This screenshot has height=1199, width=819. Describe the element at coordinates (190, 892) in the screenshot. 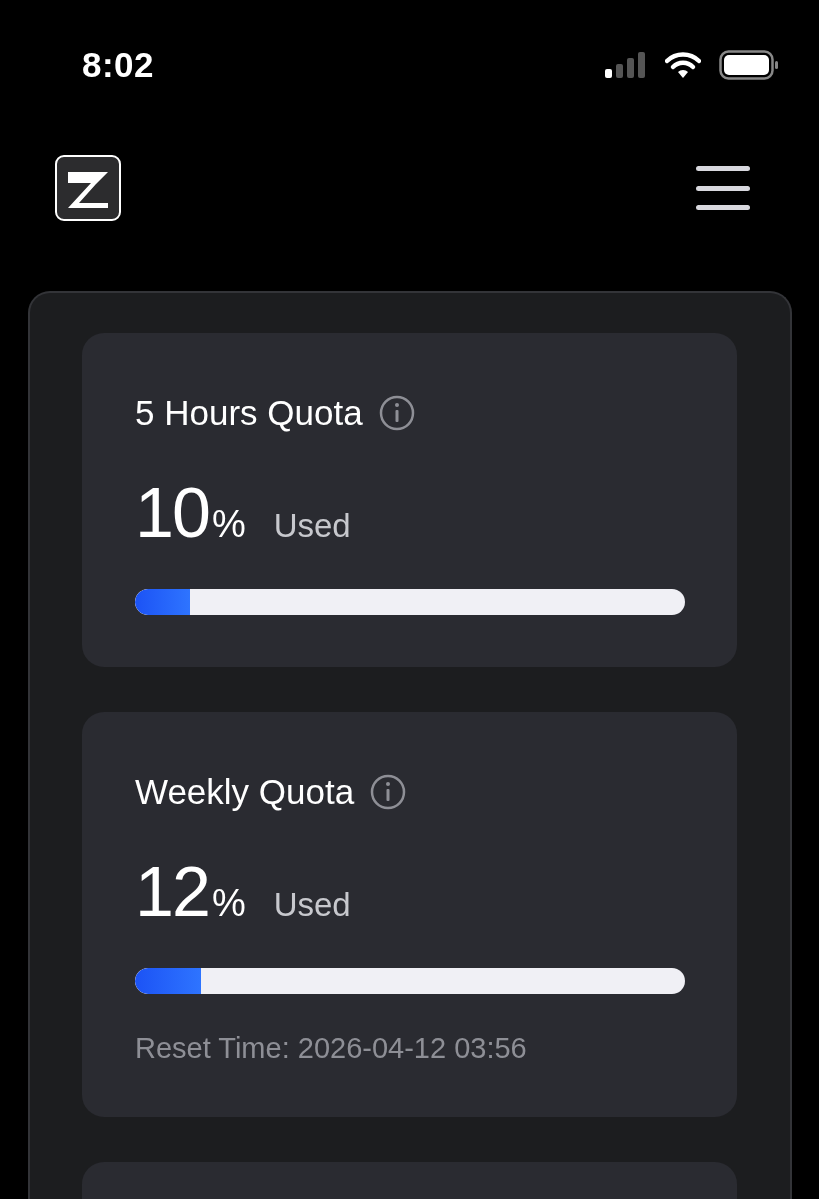

I see `usage-percent: 12%` at that location.